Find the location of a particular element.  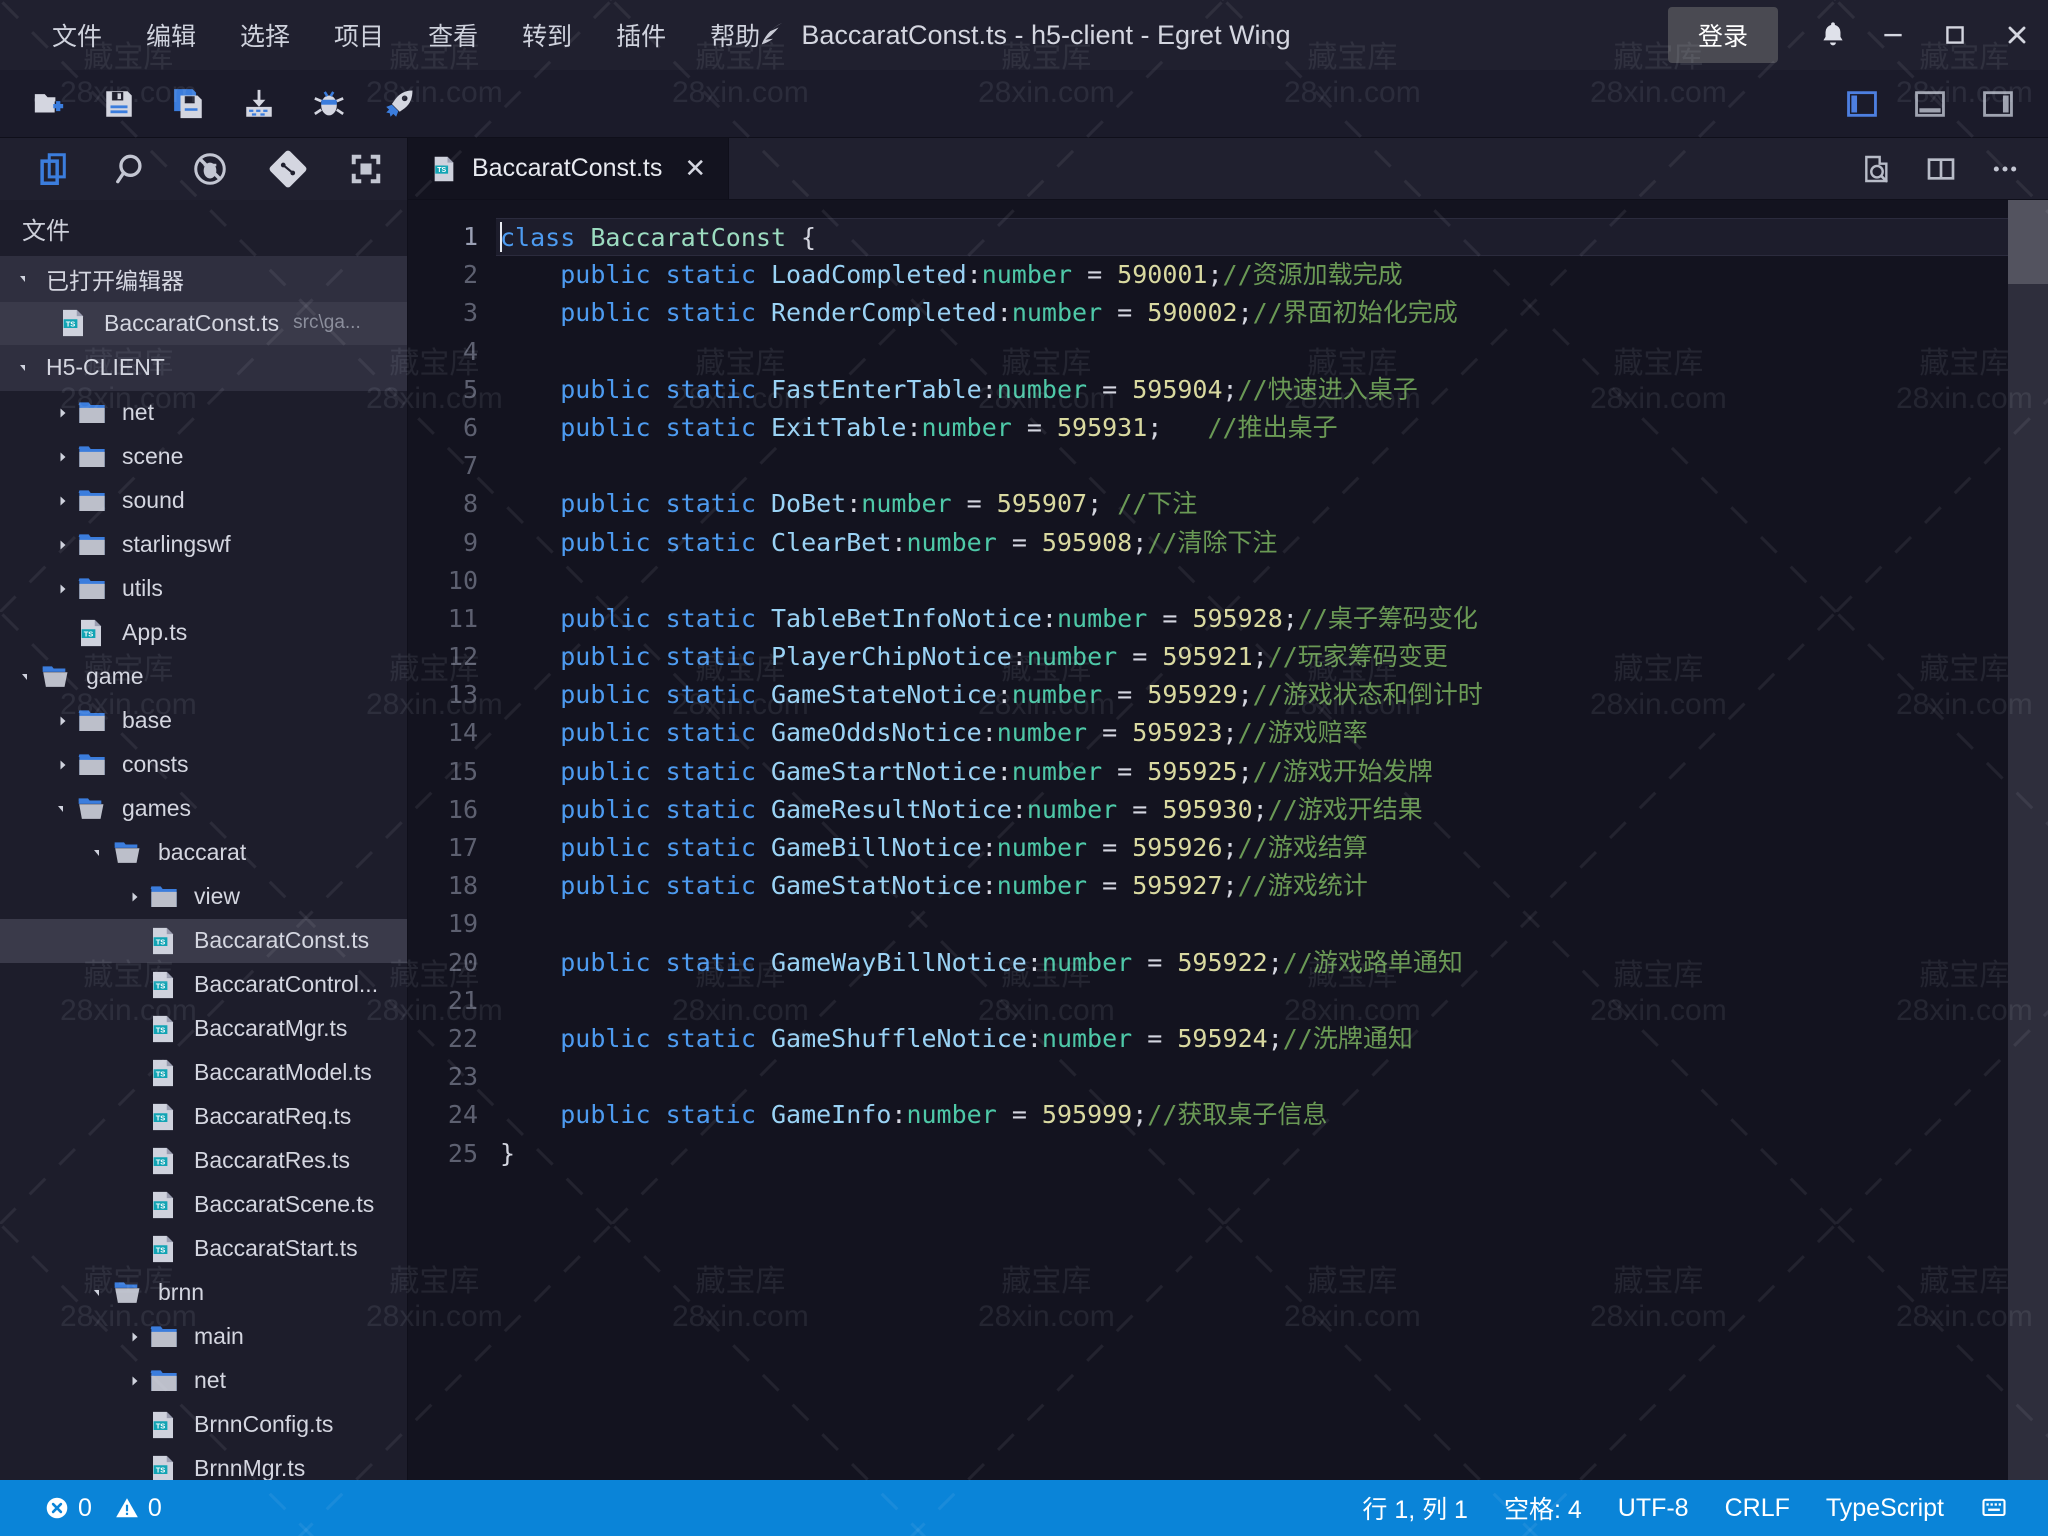

more-actions-icon is located at coordinates (2005, 169).